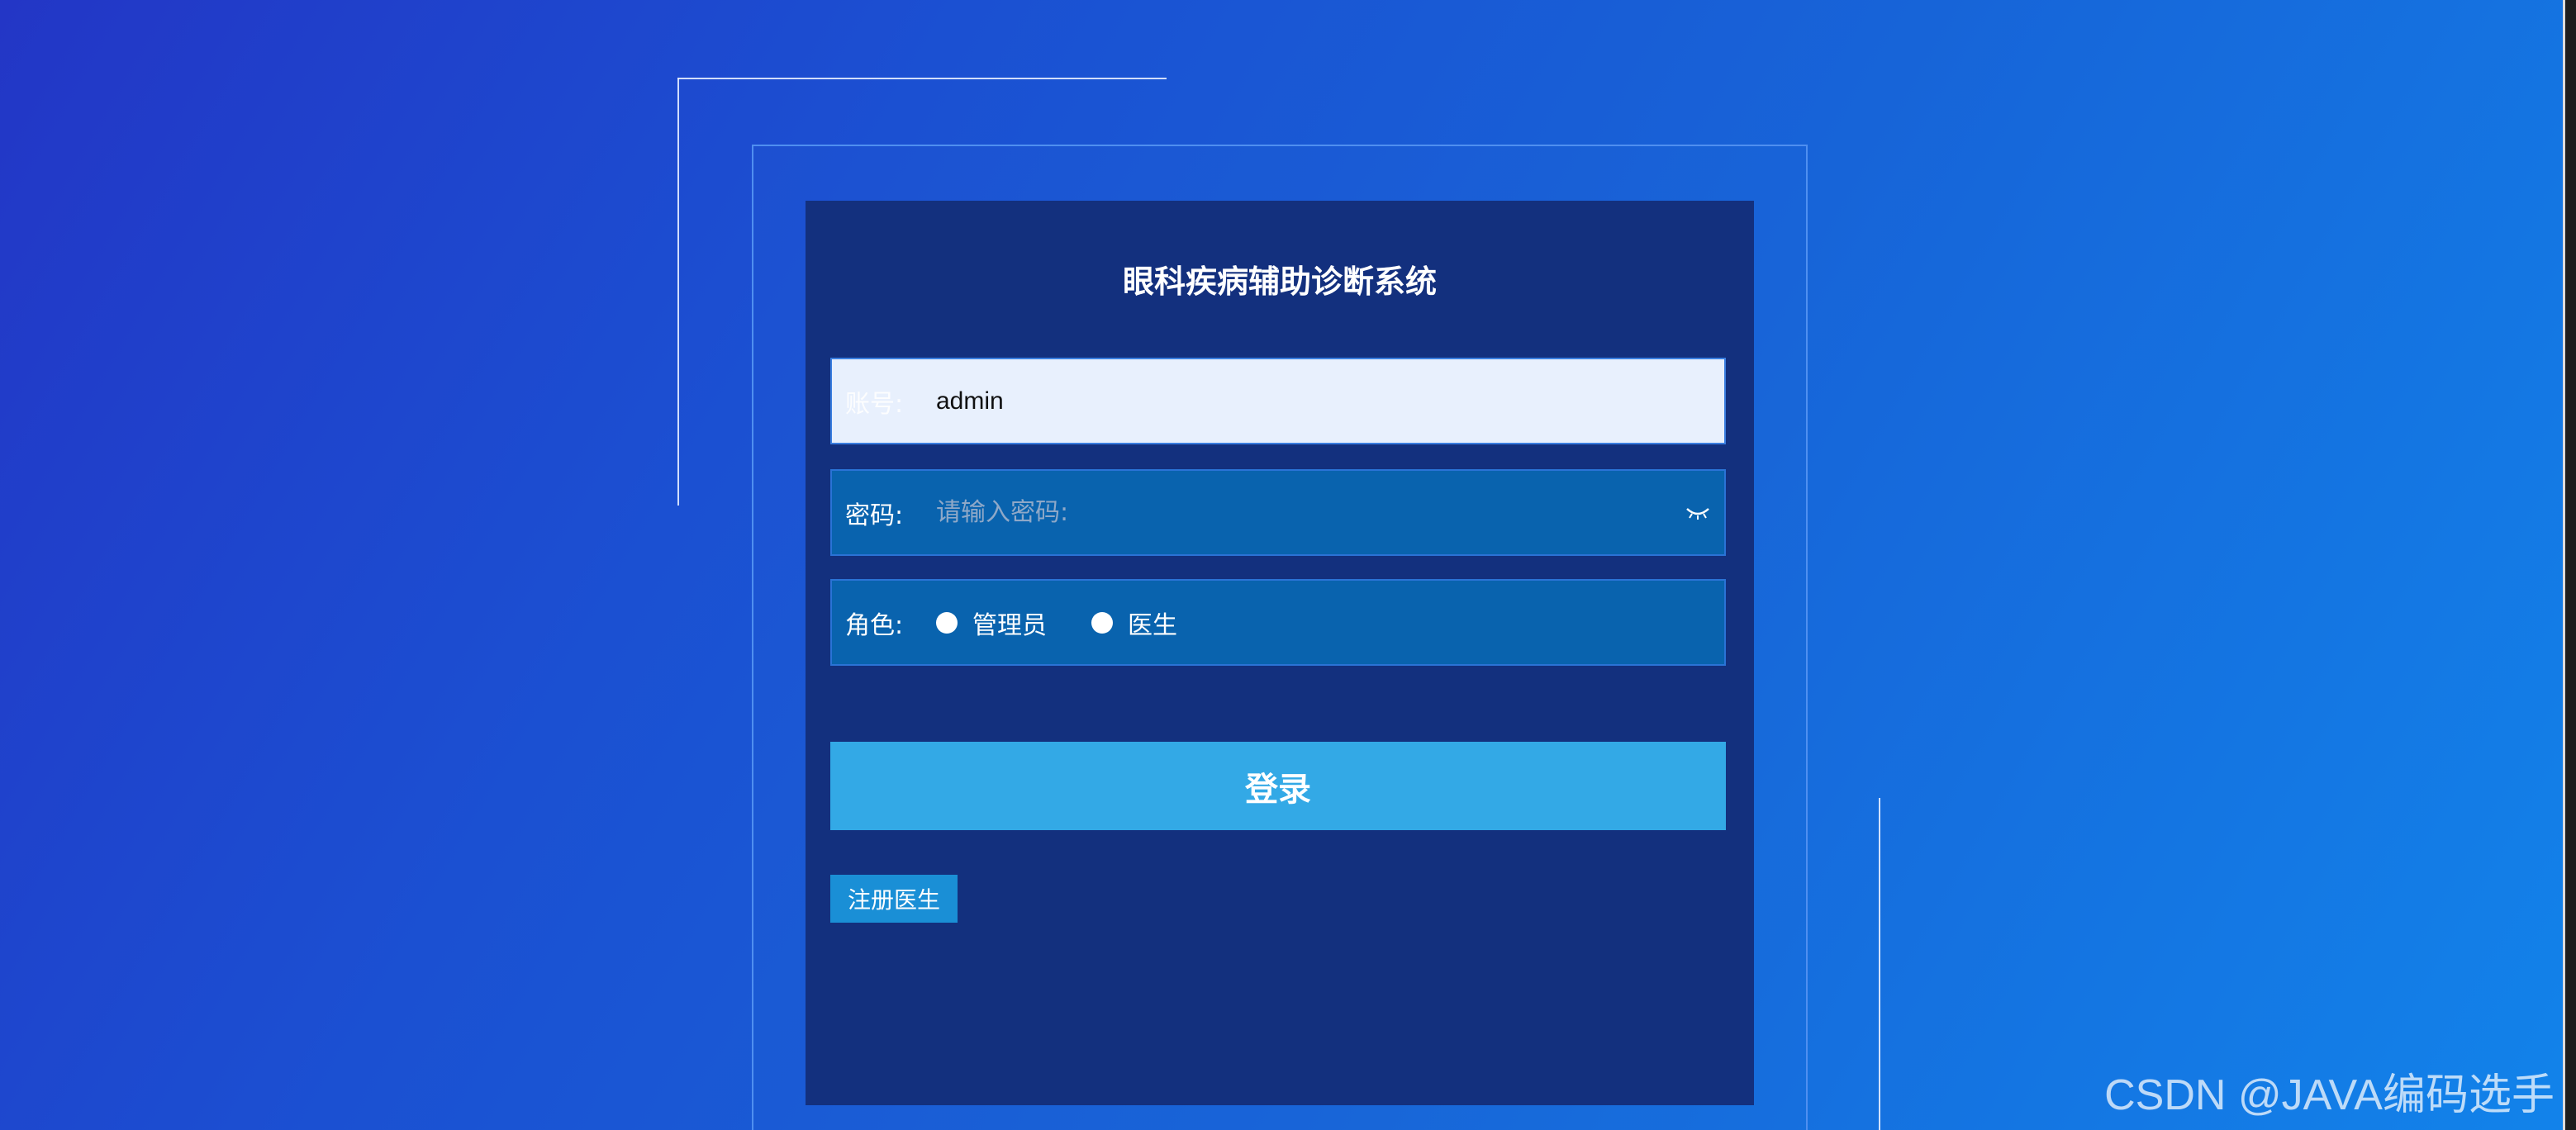  I want to click on role-label: 角色:, so click(874, 625).